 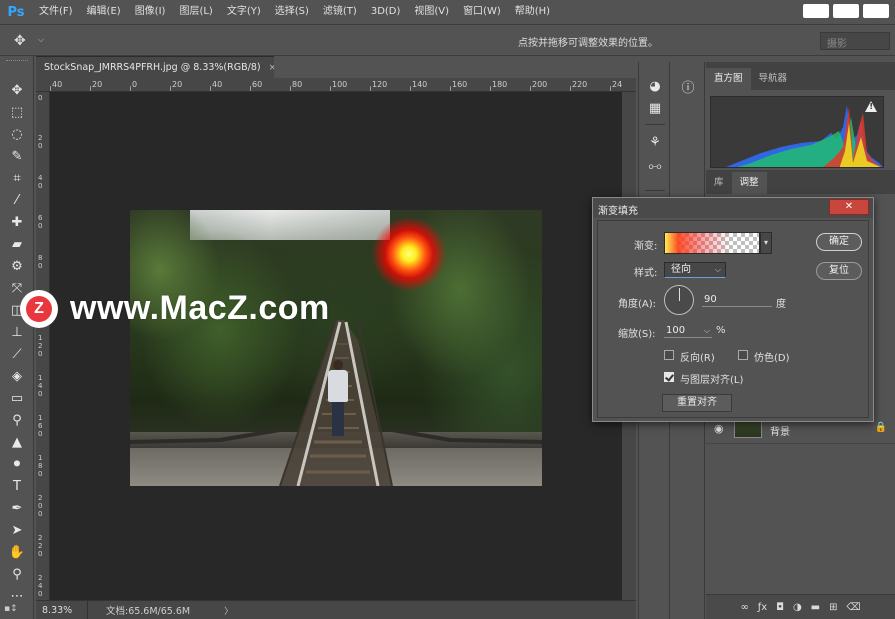 I want to click on ruler-top-label: 220, so click(x=580, y=84).